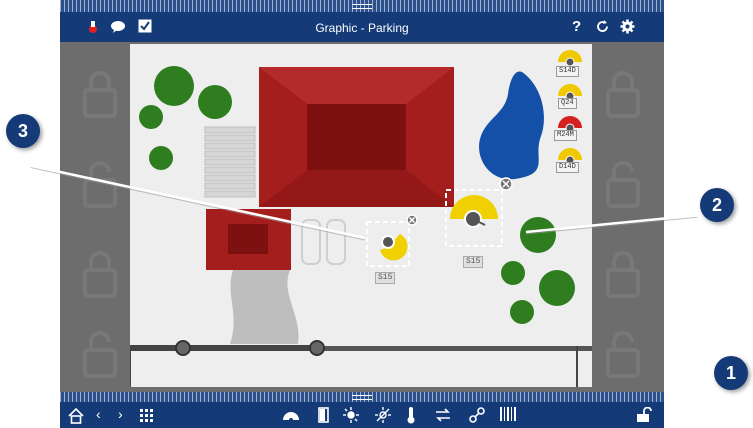 The width and height of the screenshot is (753, 428). What do you see at coordinates (731, 373) in the screenshot?
I see `callout-badge-1: 1` at bounding box center [731, 373].